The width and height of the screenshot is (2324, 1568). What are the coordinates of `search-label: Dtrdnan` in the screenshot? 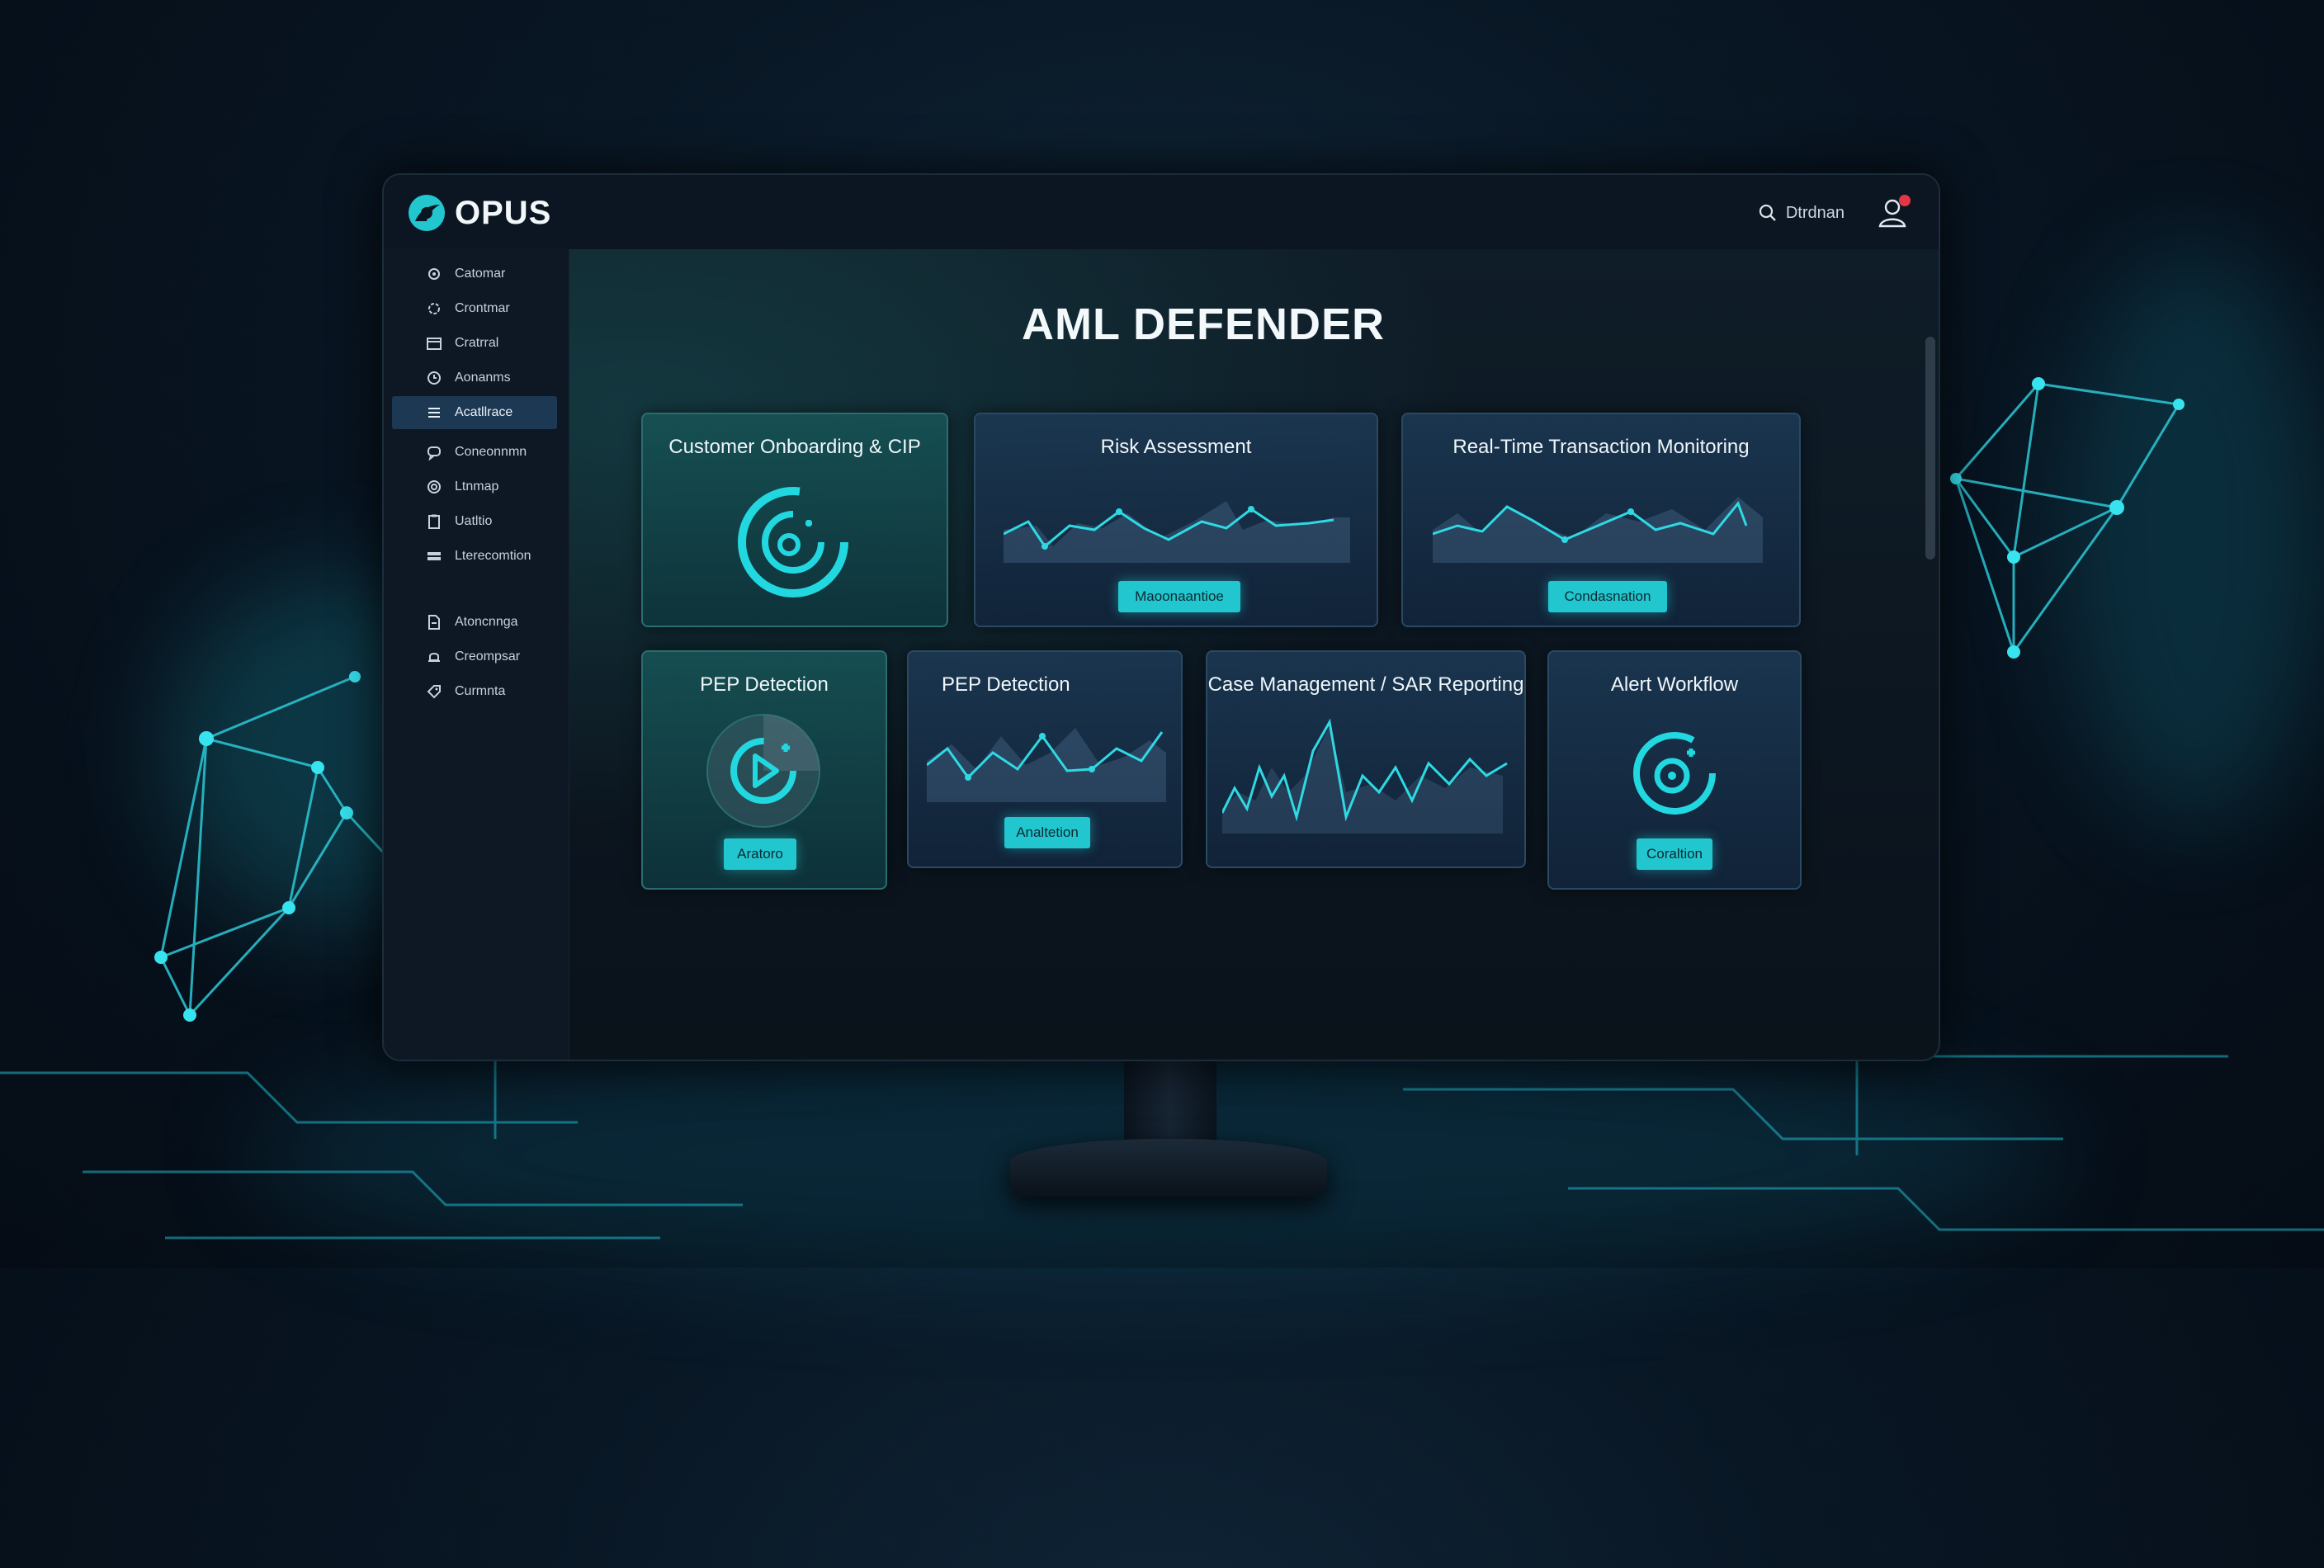 It's located at (1815, 212).